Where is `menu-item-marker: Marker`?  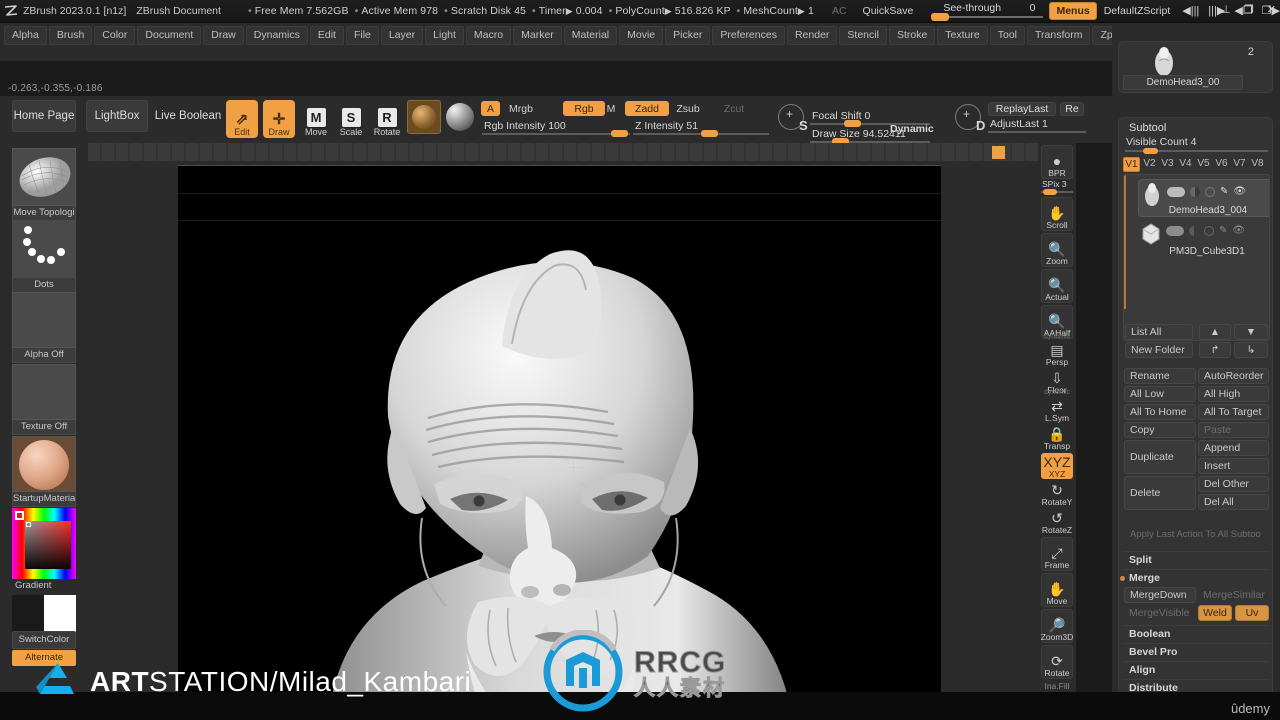
menu-item-marker: Marker is located at coordinates (537, 35).